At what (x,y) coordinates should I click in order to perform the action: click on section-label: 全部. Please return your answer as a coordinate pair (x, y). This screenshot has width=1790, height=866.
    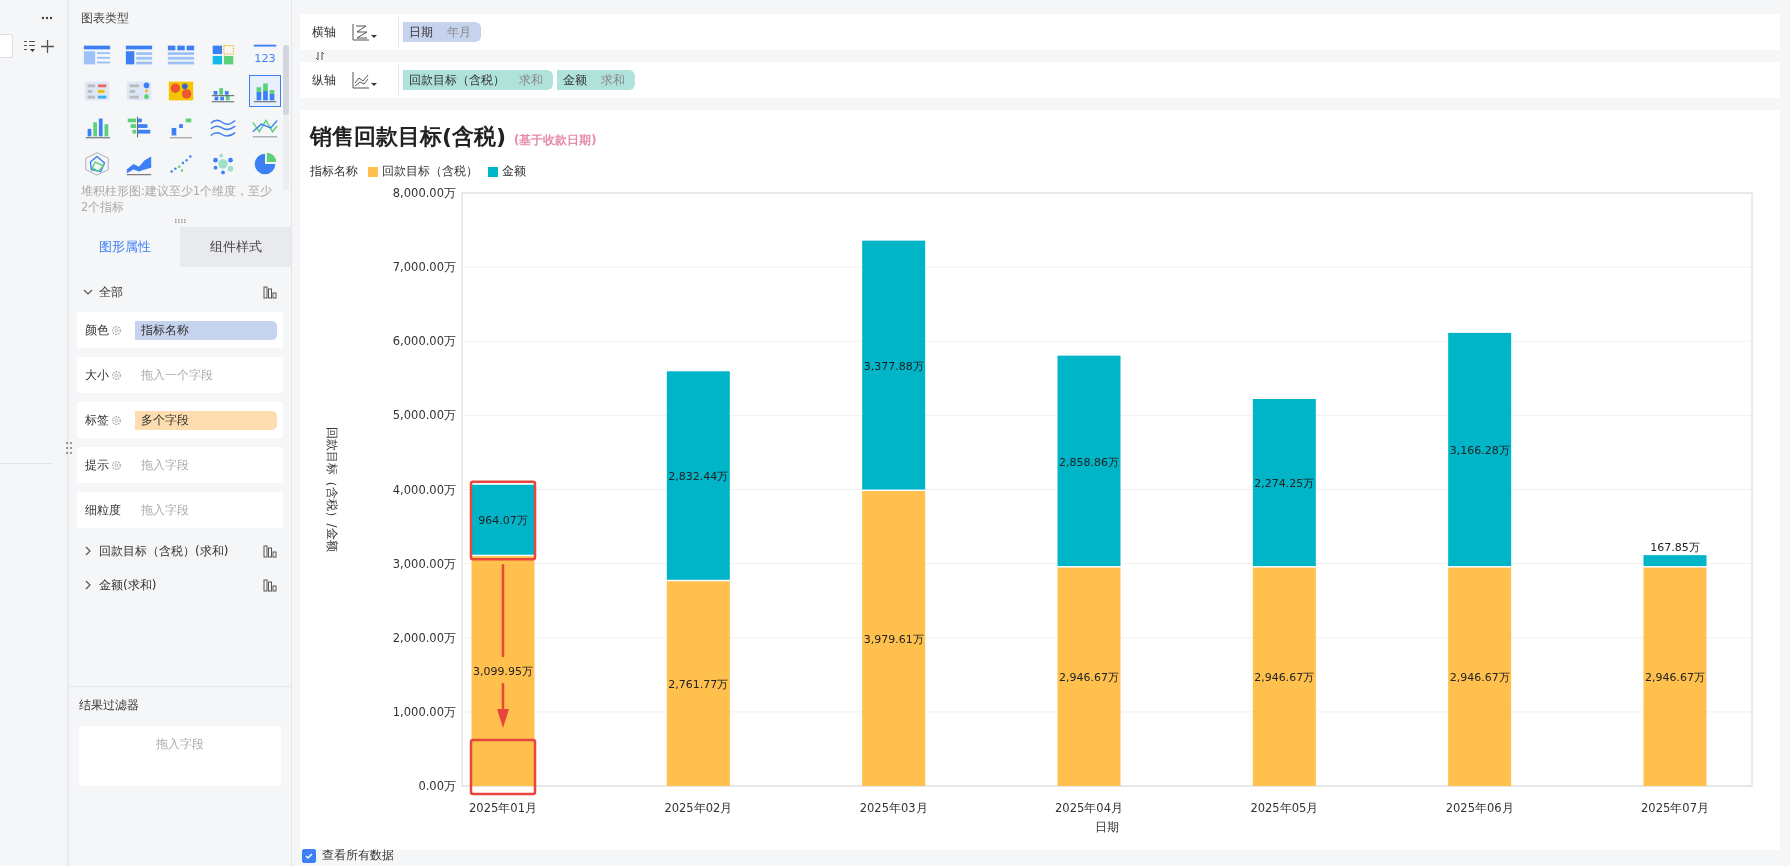
    Looking at the image, I should click on (111, 292).